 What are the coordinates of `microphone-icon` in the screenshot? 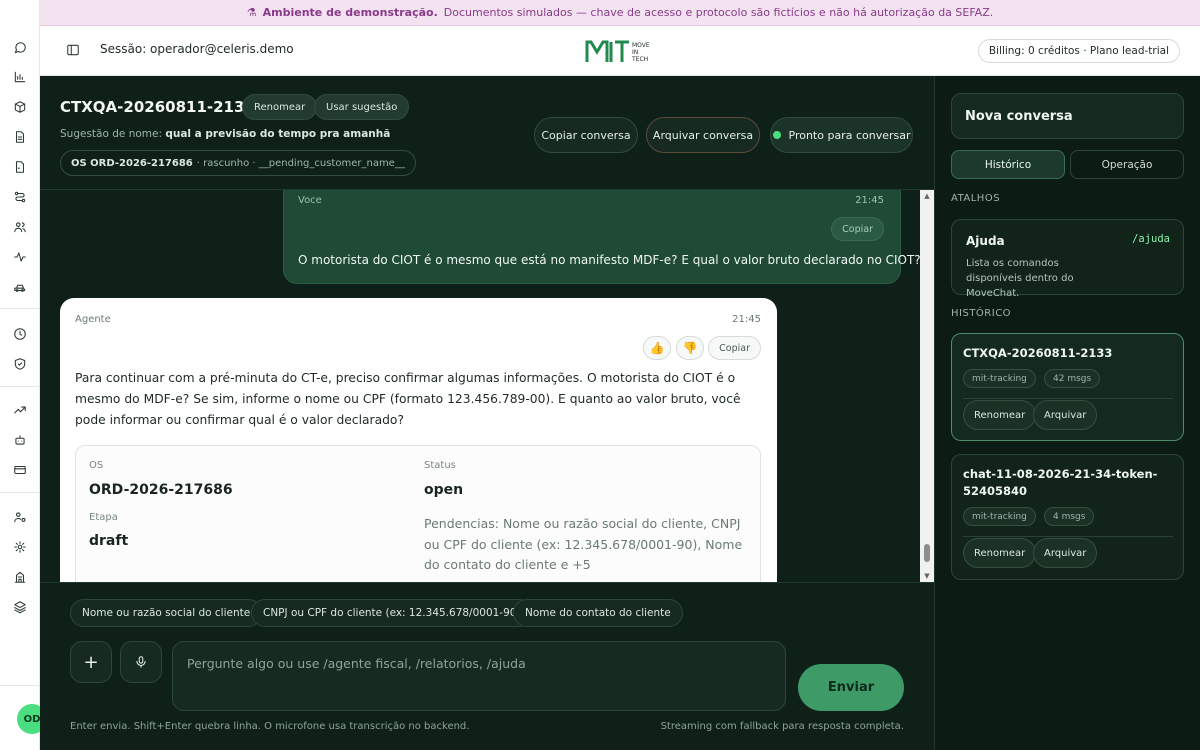 It's located at (141, 662).